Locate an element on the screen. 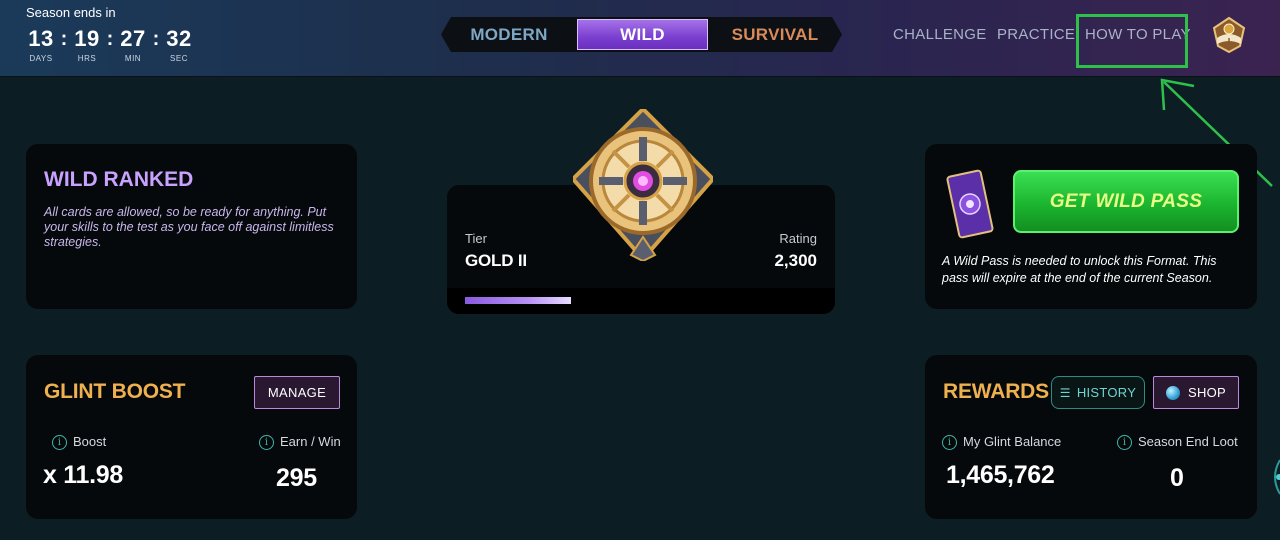 Image resolution: width=1280 pixels, height=540 pixels. balance-label-row: i My Glint Balance is located at coordinates (1002, 442).